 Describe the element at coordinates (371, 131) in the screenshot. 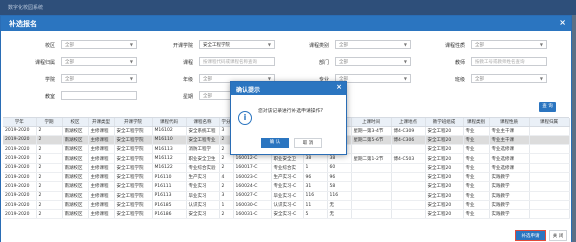

I see `table-cell: 星期一第3-4节` at that location.